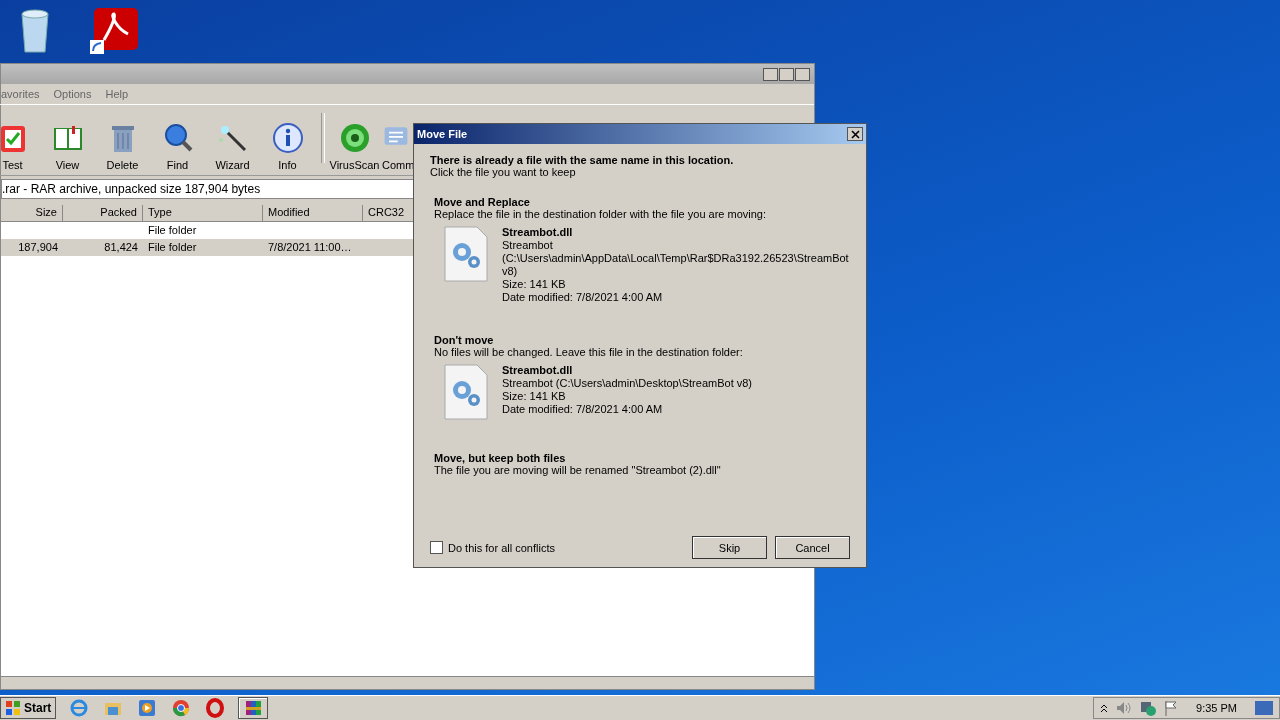 This screenshot has width=1280, height=720. I want to click on column-header: Type, so click(203, 213).